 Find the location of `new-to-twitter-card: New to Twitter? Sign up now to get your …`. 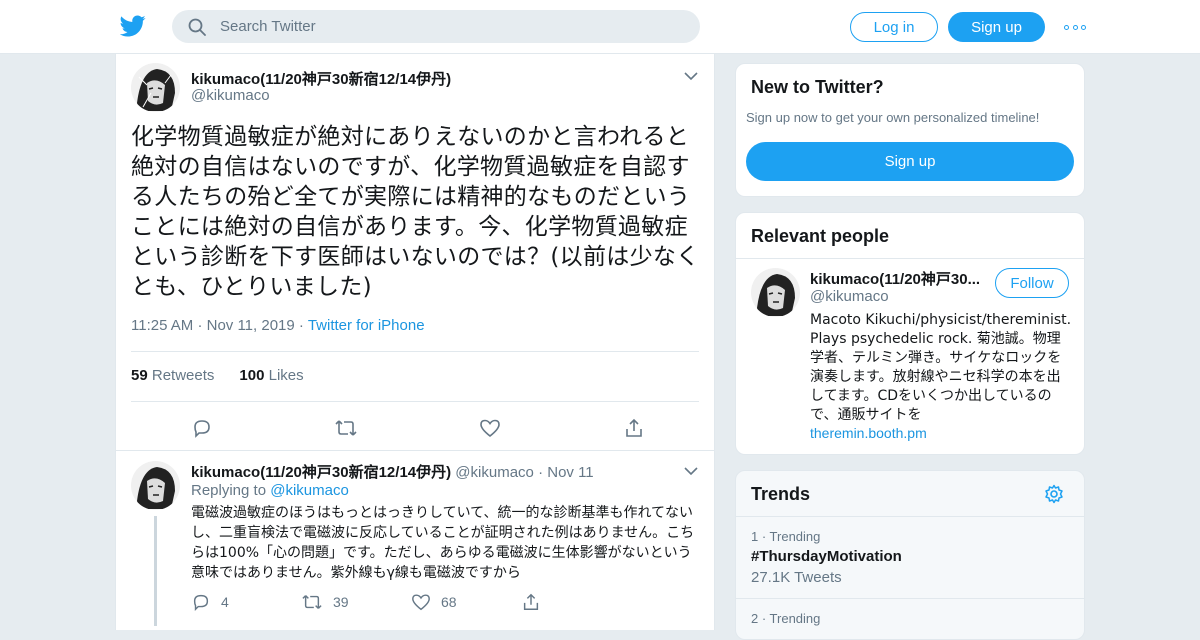

new-to-twitter-card: New to Twitter? Sign up now to get your … is located at coordinates (910, 130).